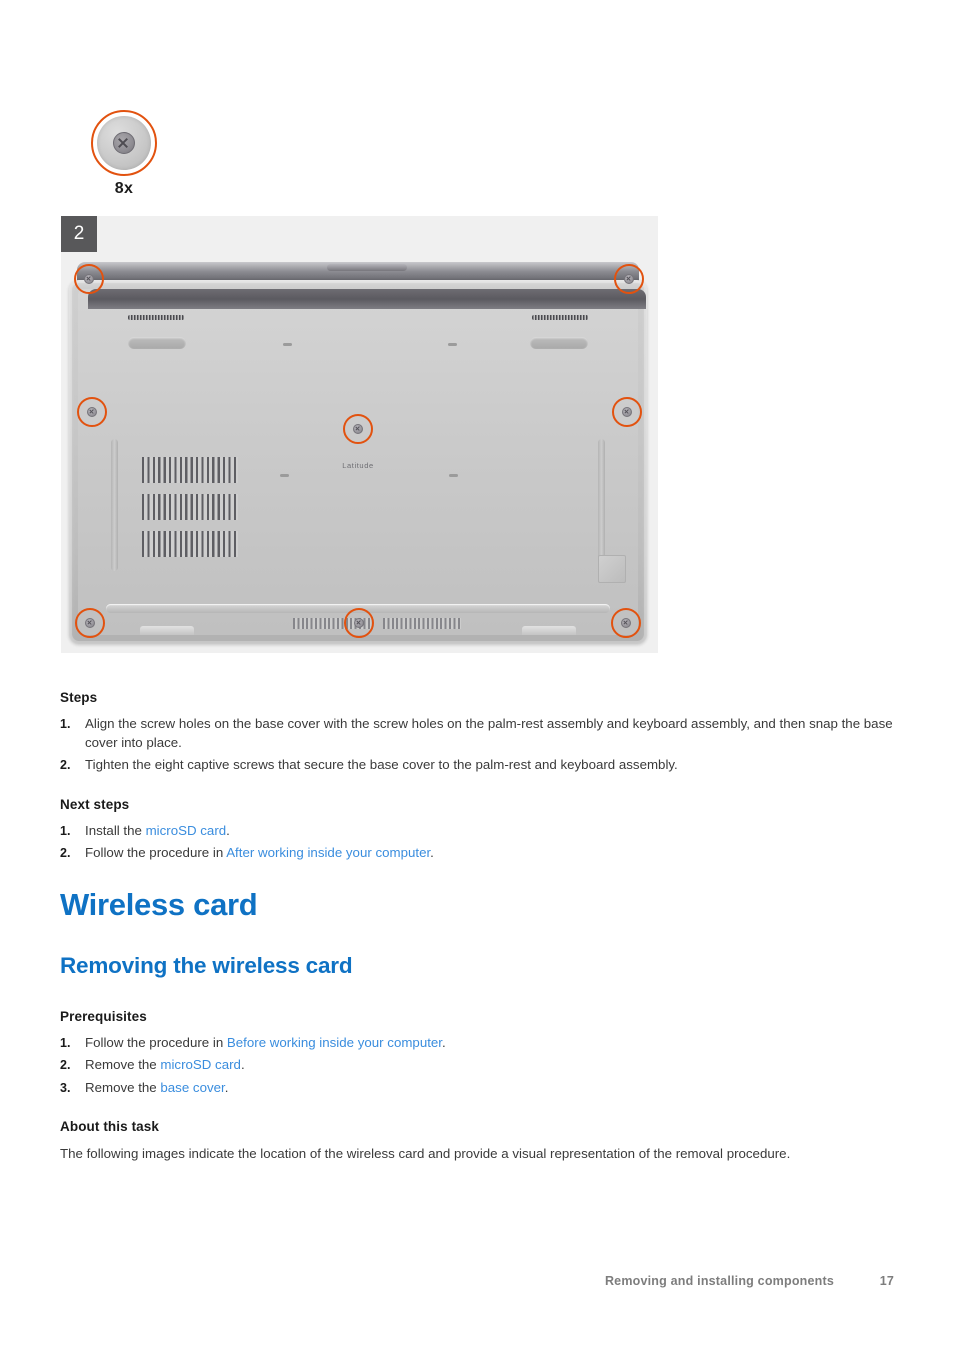  What do you see at coordinates (65, 1087) in the screenshot?
I see `list-number: 3.` at bounding box center [65, 1087].